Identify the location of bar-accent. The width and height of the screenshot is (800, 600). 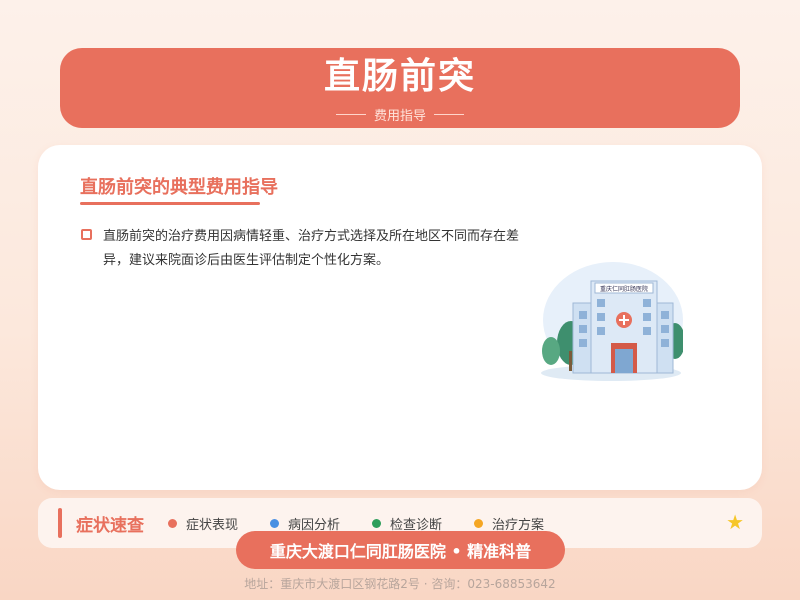
(60, 523).